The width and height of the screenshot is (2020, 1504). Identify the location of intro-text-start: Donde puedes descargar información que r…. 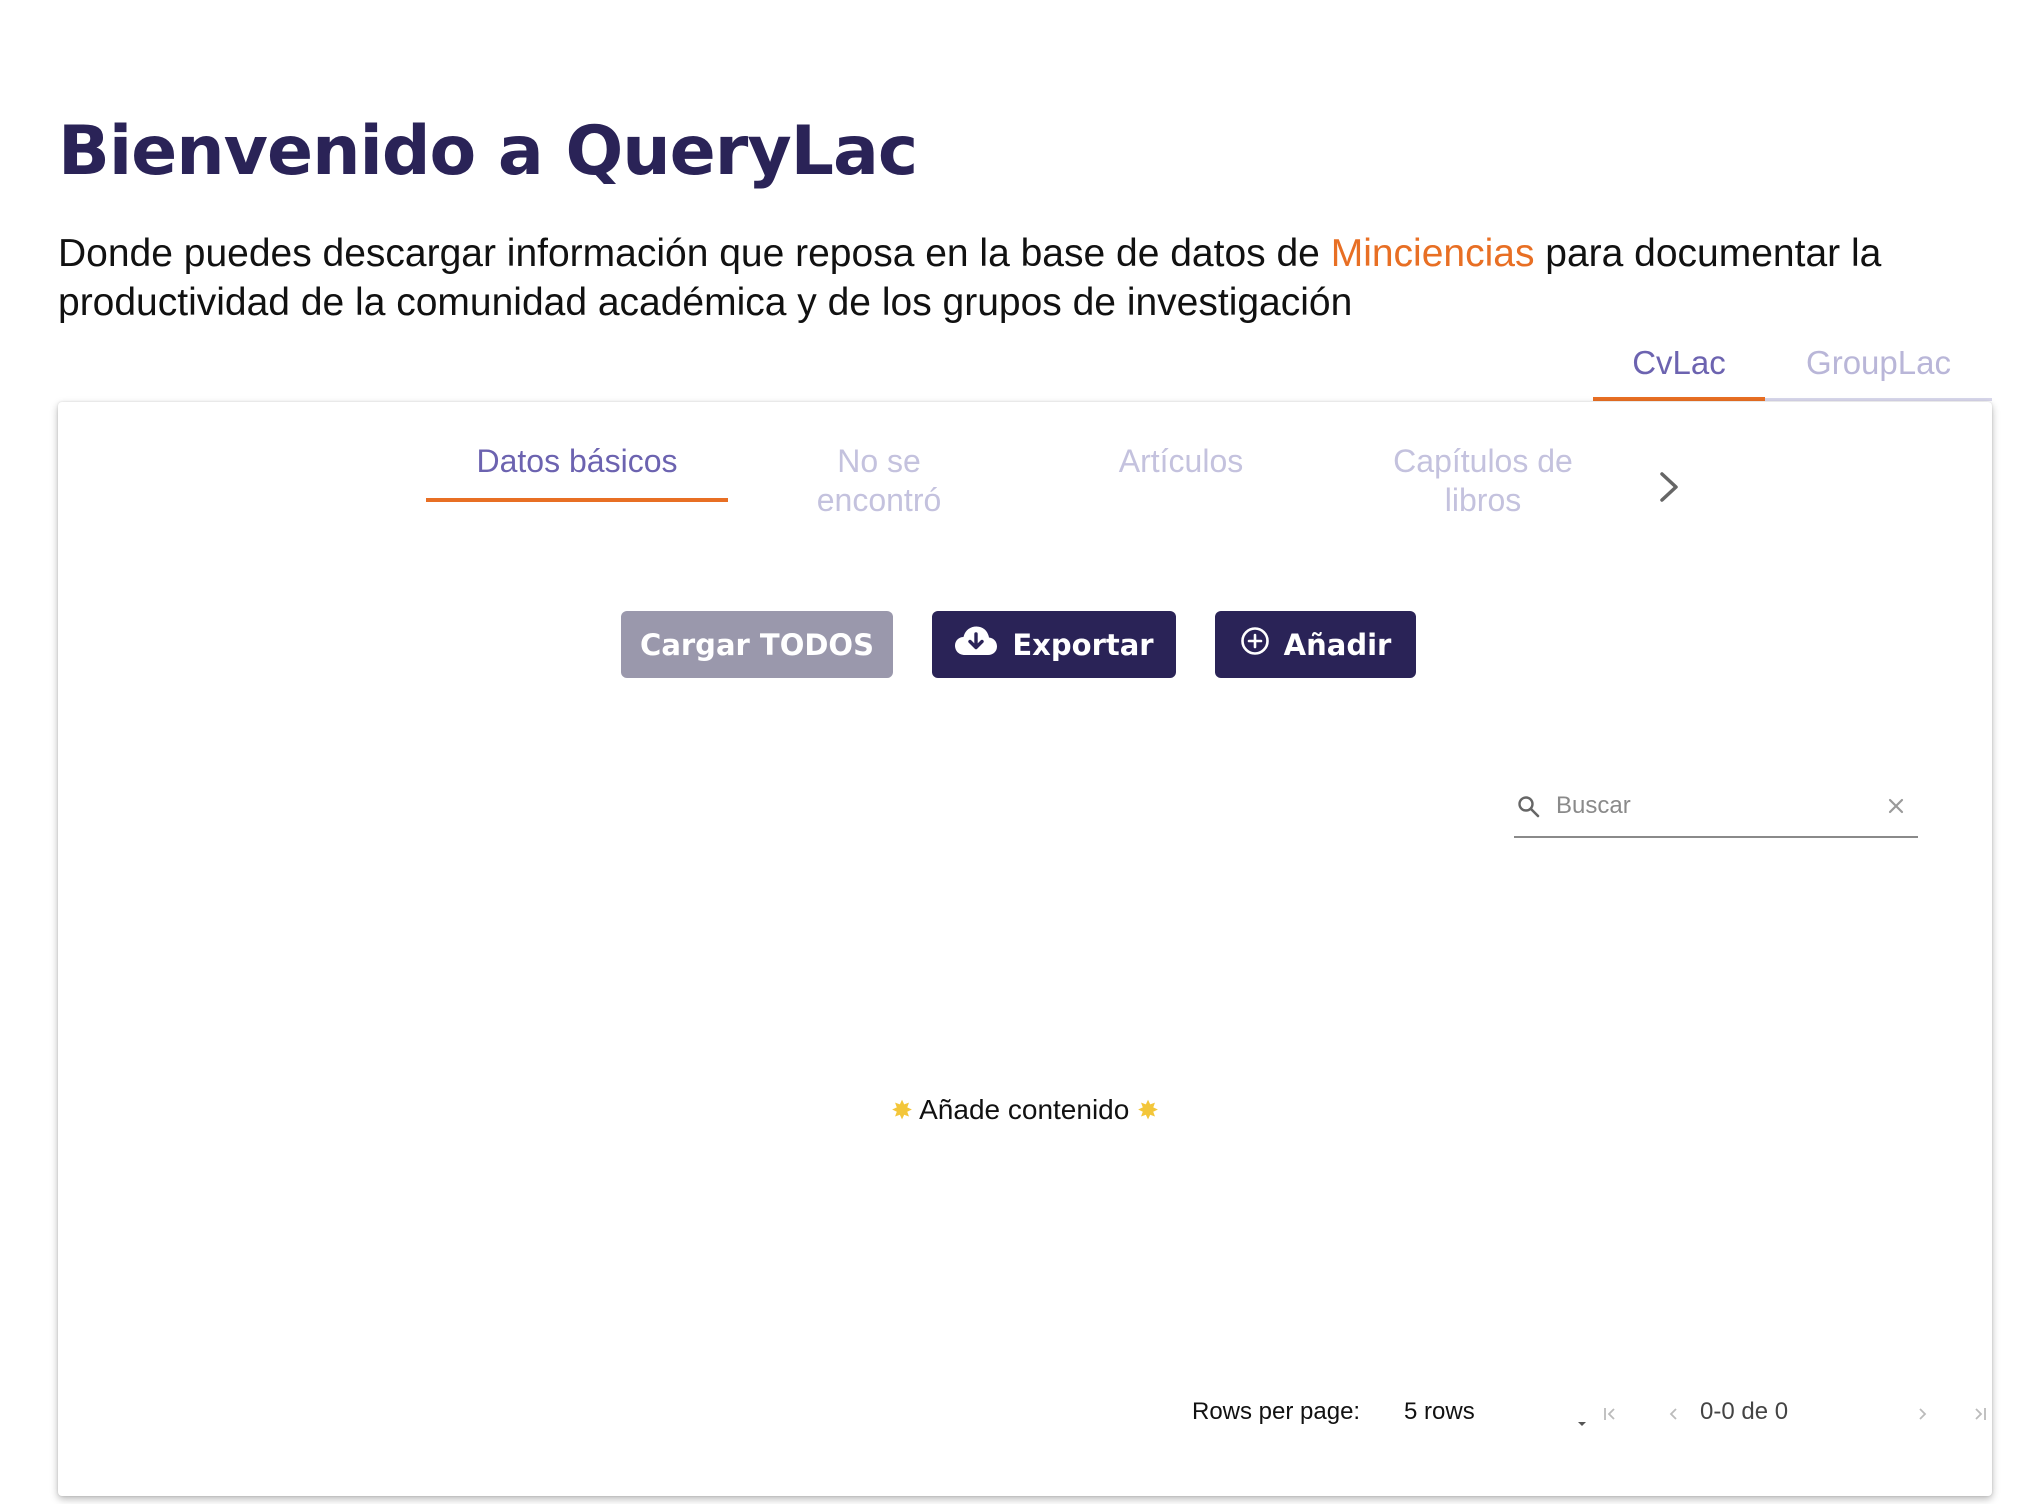
(694, 253).